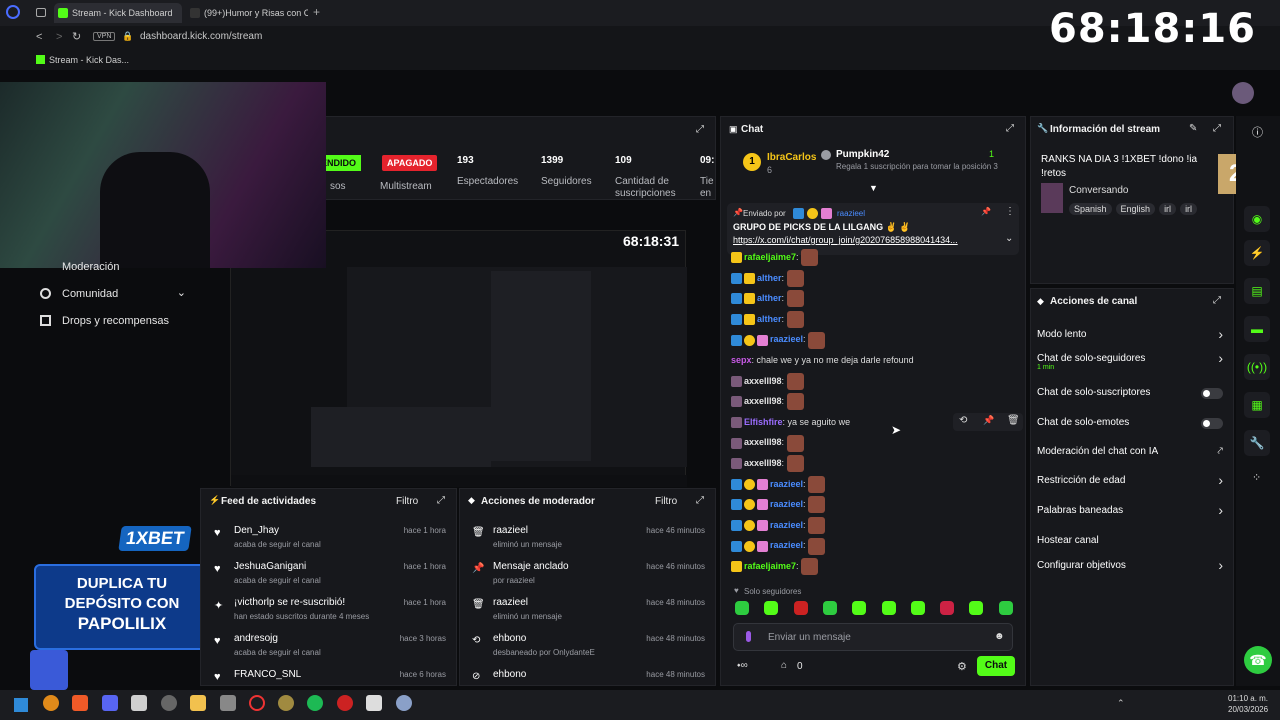 The image size is (1280, 720). What do you see at coordinates (1257, 253) in the screenshot?
I see `lightning-icon: ⚡` at bounding box center [1257, 253].